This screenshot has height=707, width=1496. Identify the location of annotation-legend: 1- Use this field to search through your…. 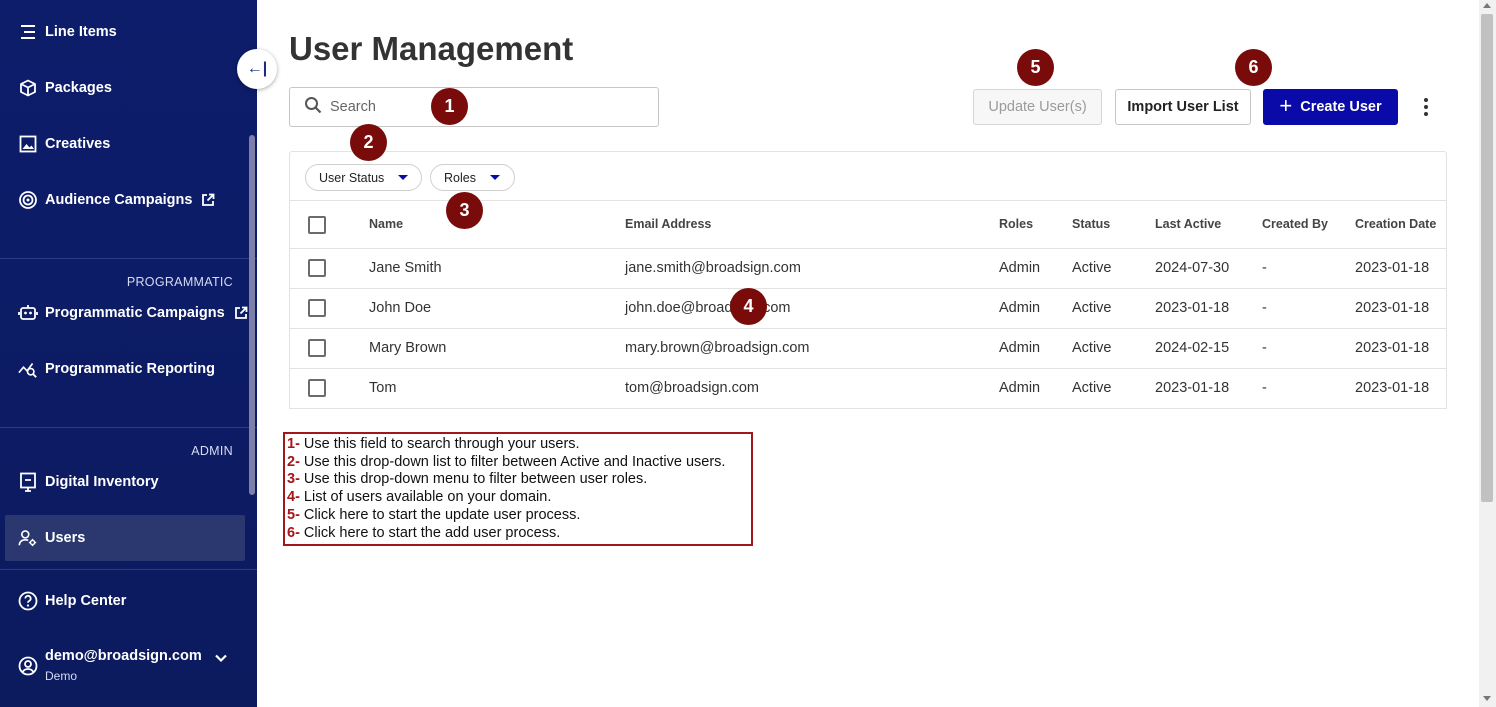
(518, 489).